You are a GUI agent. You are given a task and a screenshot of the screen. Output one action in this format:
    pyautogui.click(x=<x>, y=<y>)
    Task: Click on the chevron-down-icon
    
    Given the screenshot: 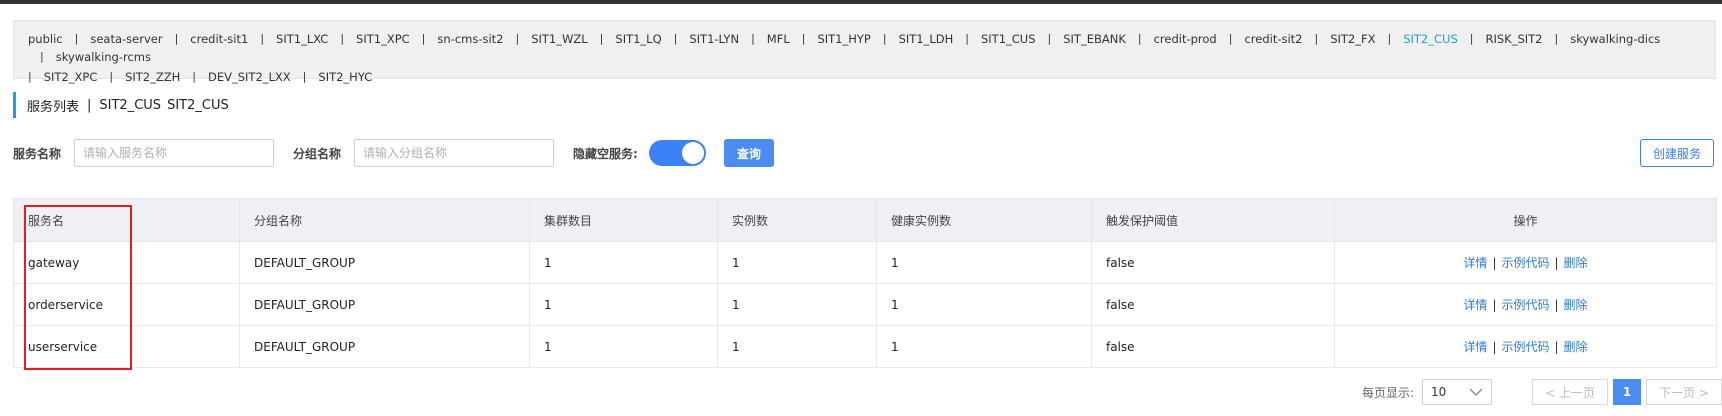 What is the action you would take?
    pyautogui.click(x=1476, y=392)
    